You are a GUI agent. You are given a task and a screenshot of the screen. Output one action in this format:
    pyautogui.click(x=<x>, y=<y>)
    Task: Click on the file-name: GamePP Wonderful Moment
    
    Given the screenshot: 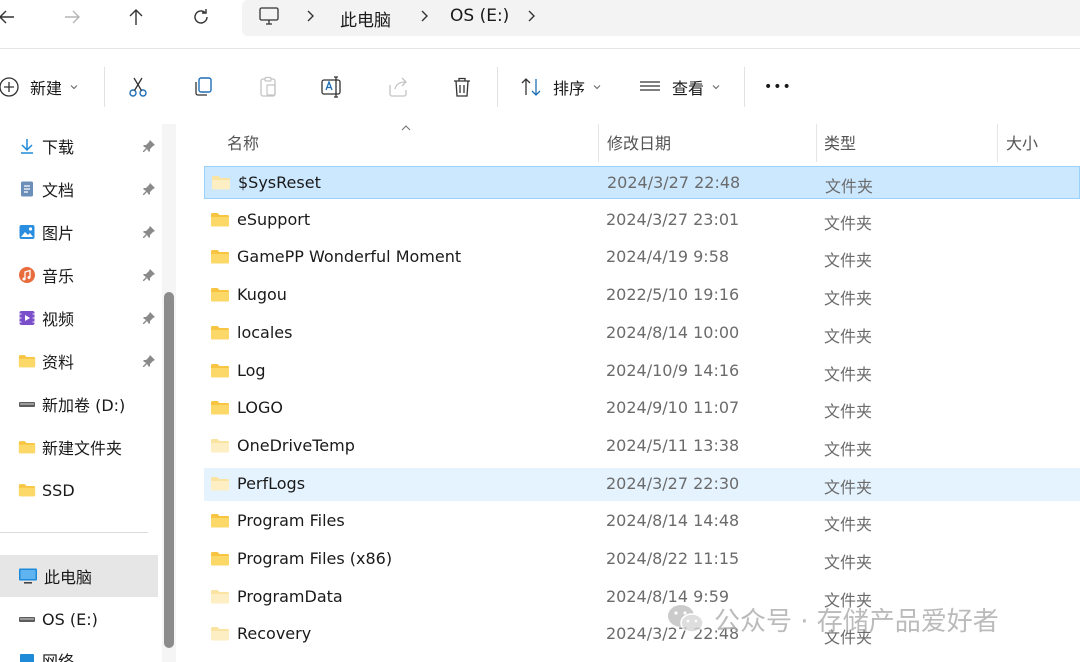 What is the action you would take?
    pyautogui.click(x=349, y=257)
    